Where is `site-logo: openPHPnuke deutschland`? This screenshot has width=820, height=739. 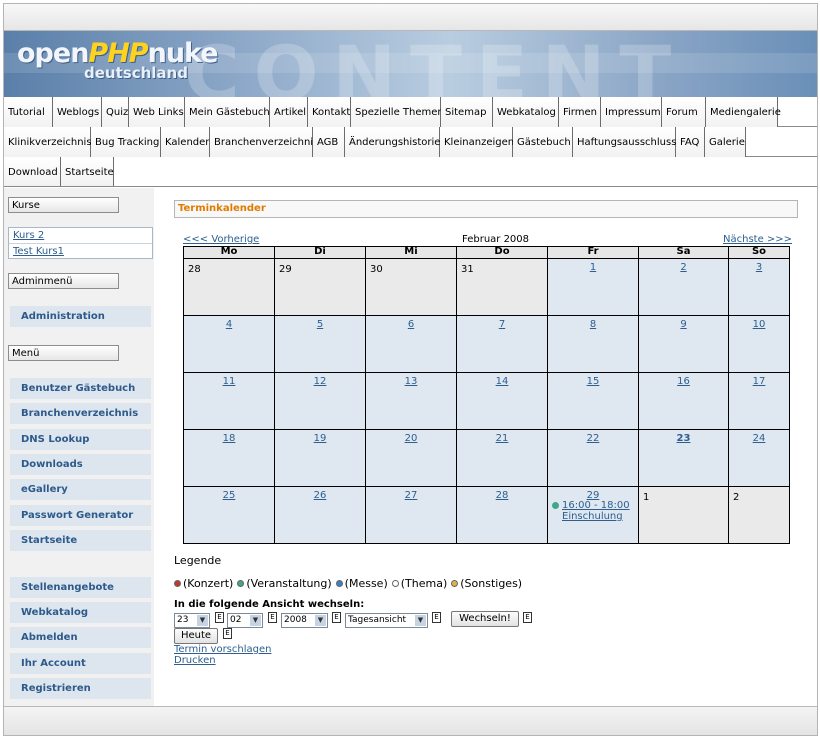 site-logo: openPHPnuke deutschland is located at coordinates (118, 60).